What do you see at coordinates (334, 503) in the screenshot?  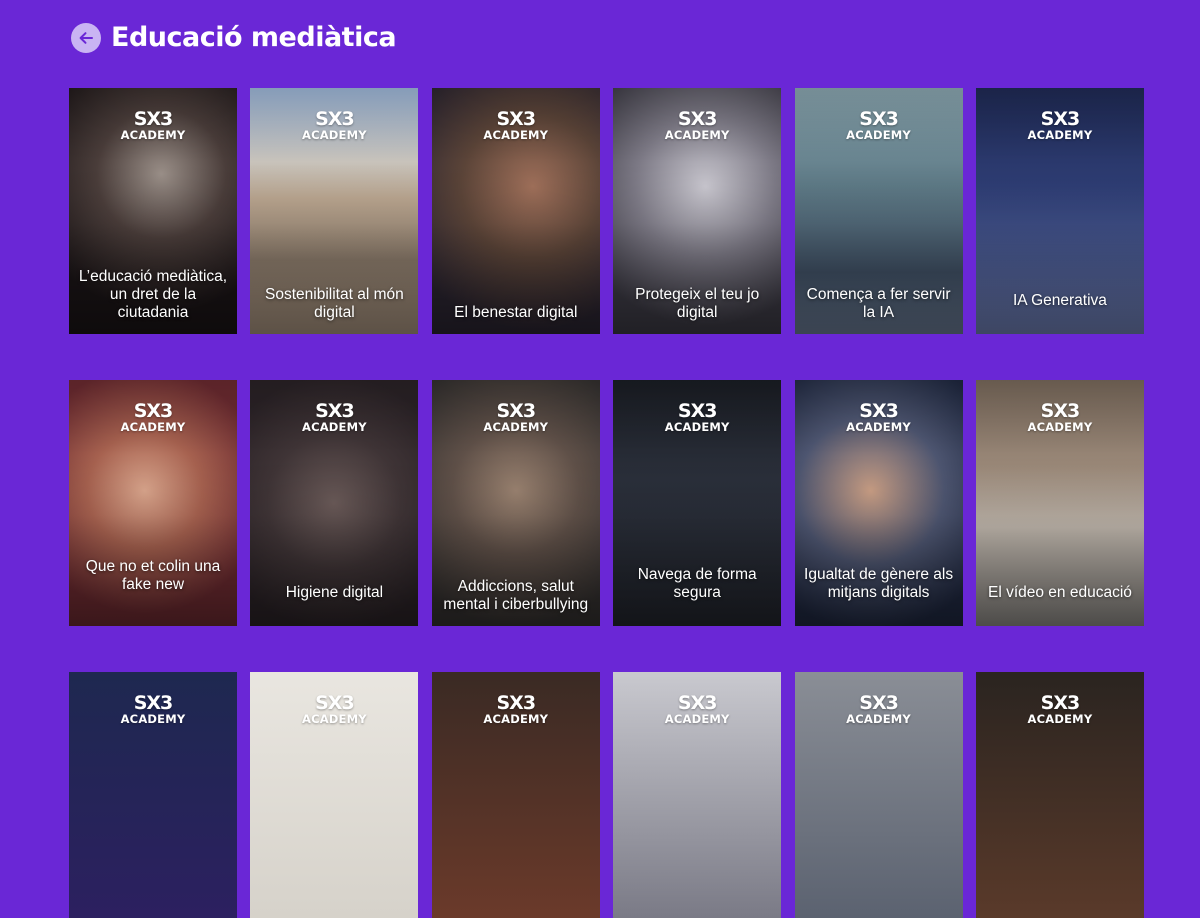 I see `course-card: SX3 ACADEMY Higiene digital` at bounding box center [334, 503].